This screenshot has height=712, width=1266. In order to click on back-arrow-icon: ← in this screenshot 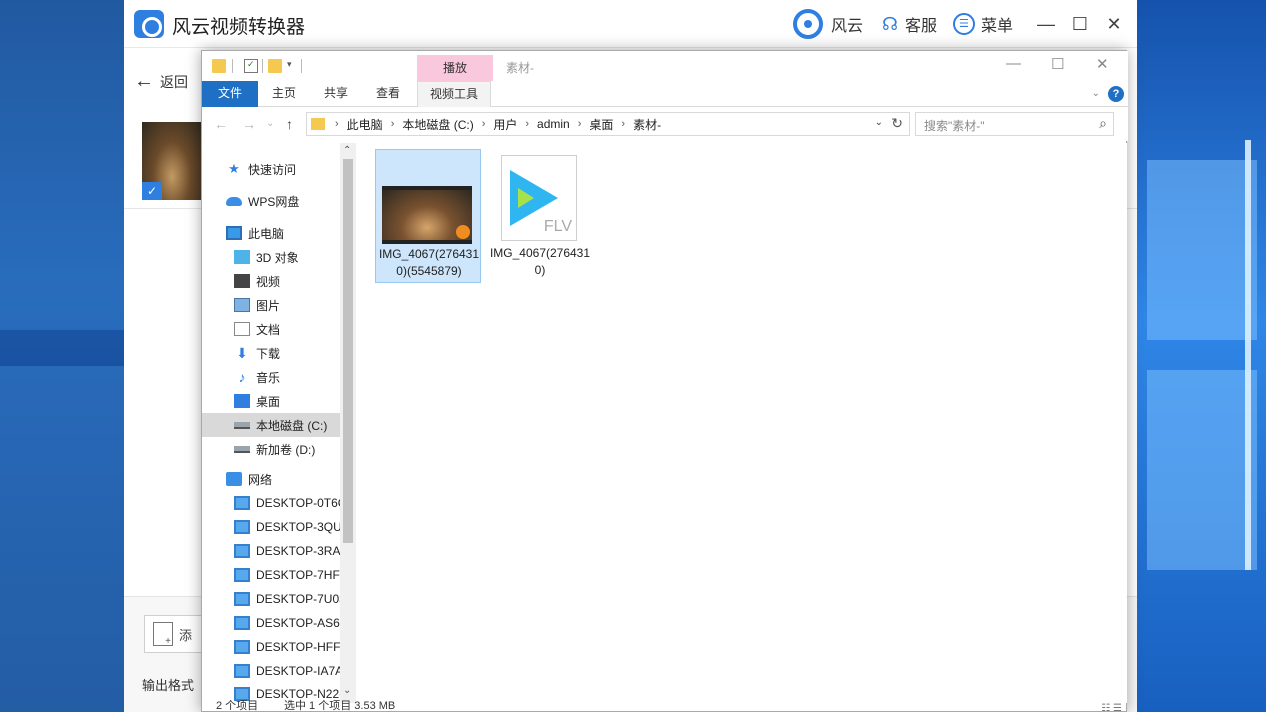, I will do `click(144, 81)`.